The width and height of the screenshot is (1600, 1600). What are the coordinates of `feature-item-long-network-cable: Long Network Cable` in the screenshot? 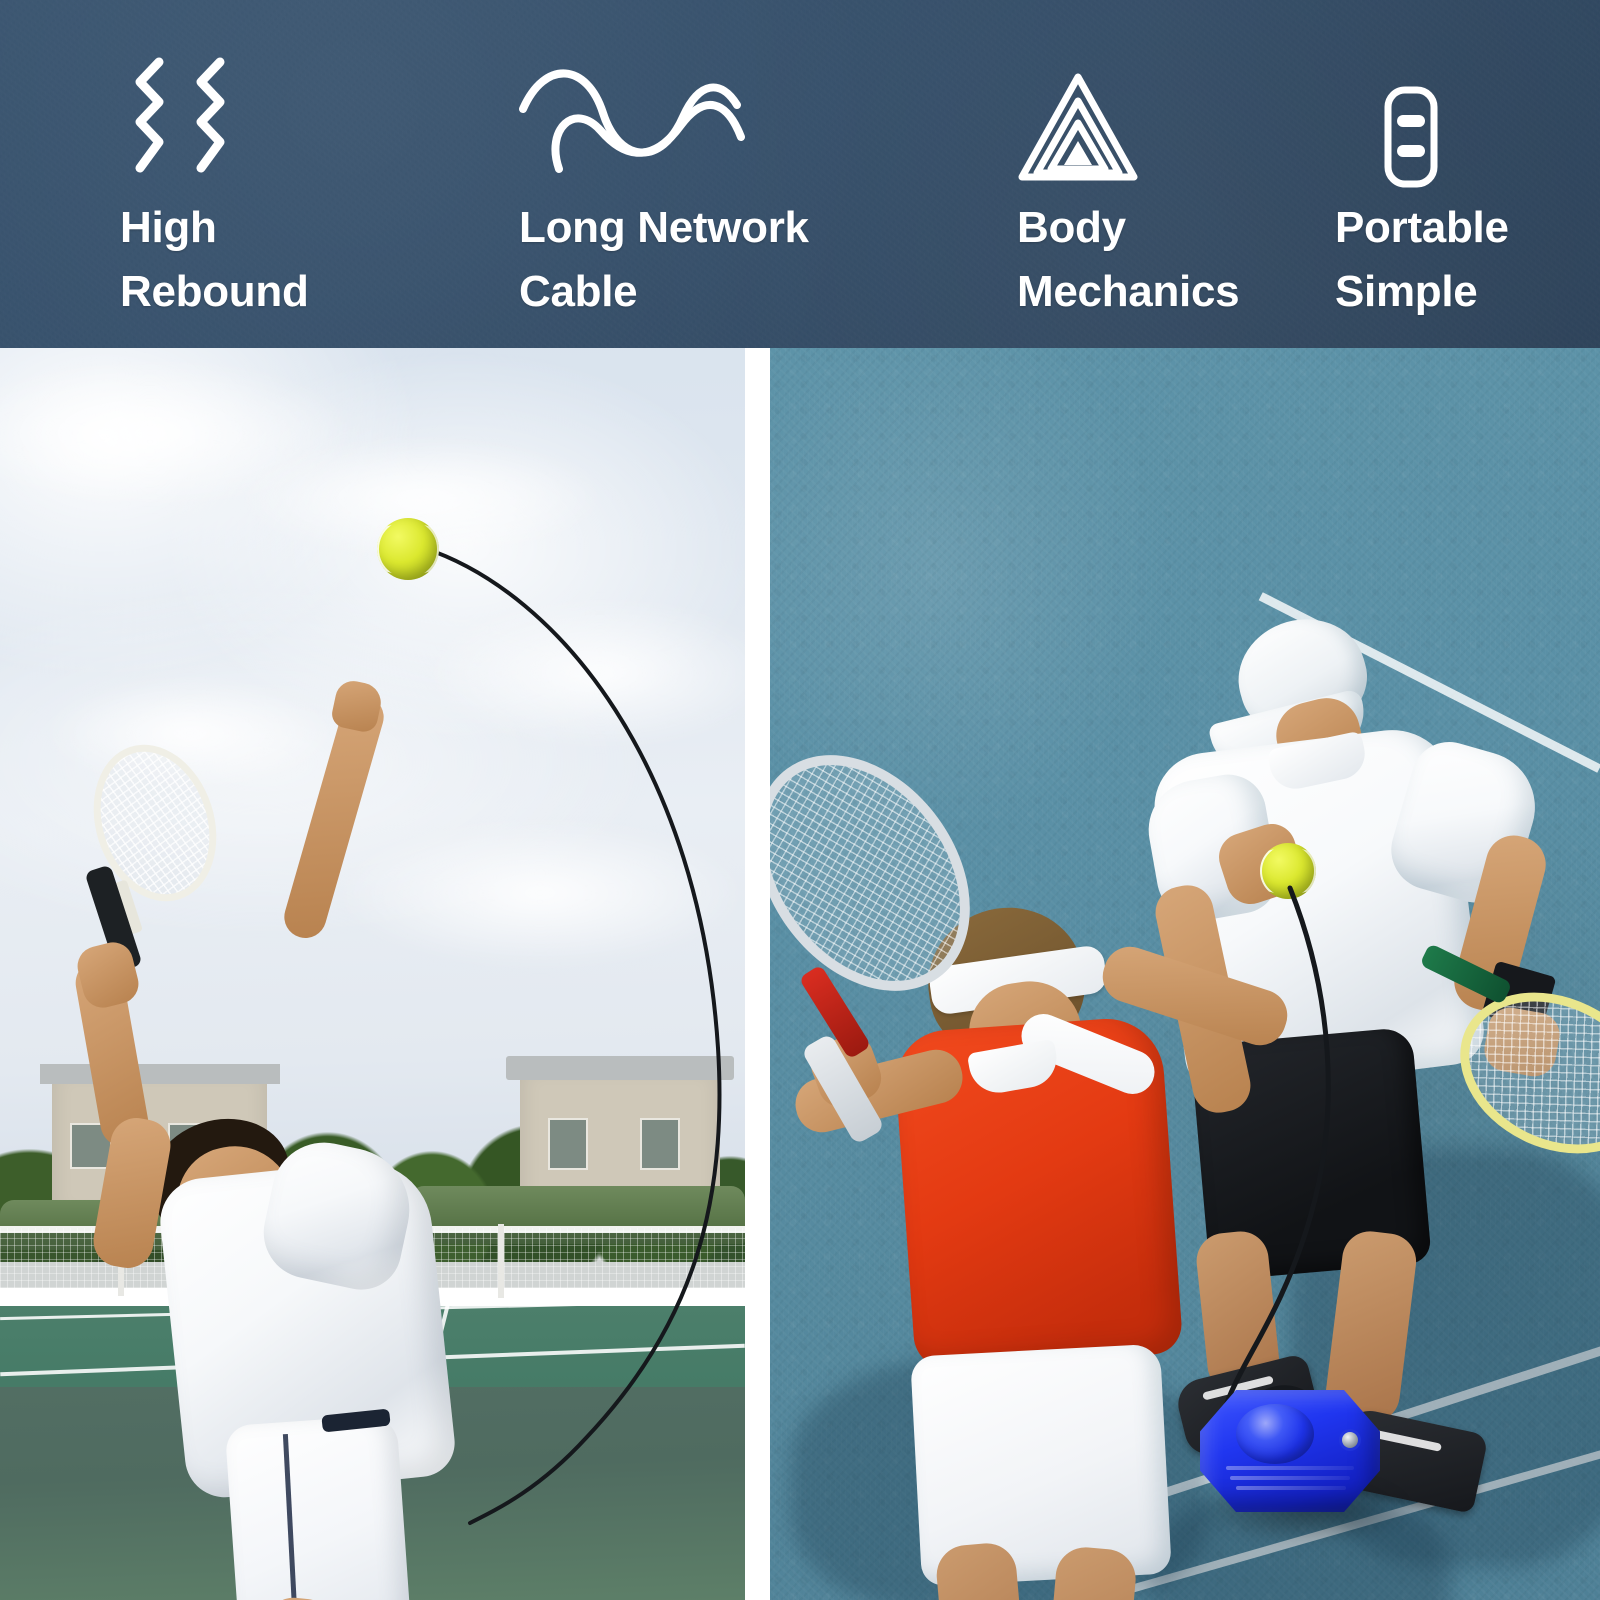 It's located at (680, 174).